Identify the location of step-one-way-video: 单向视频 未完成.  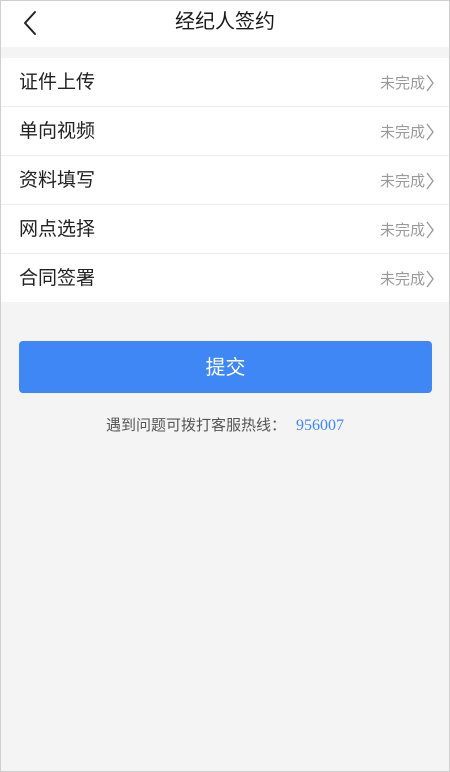
(225, 131).